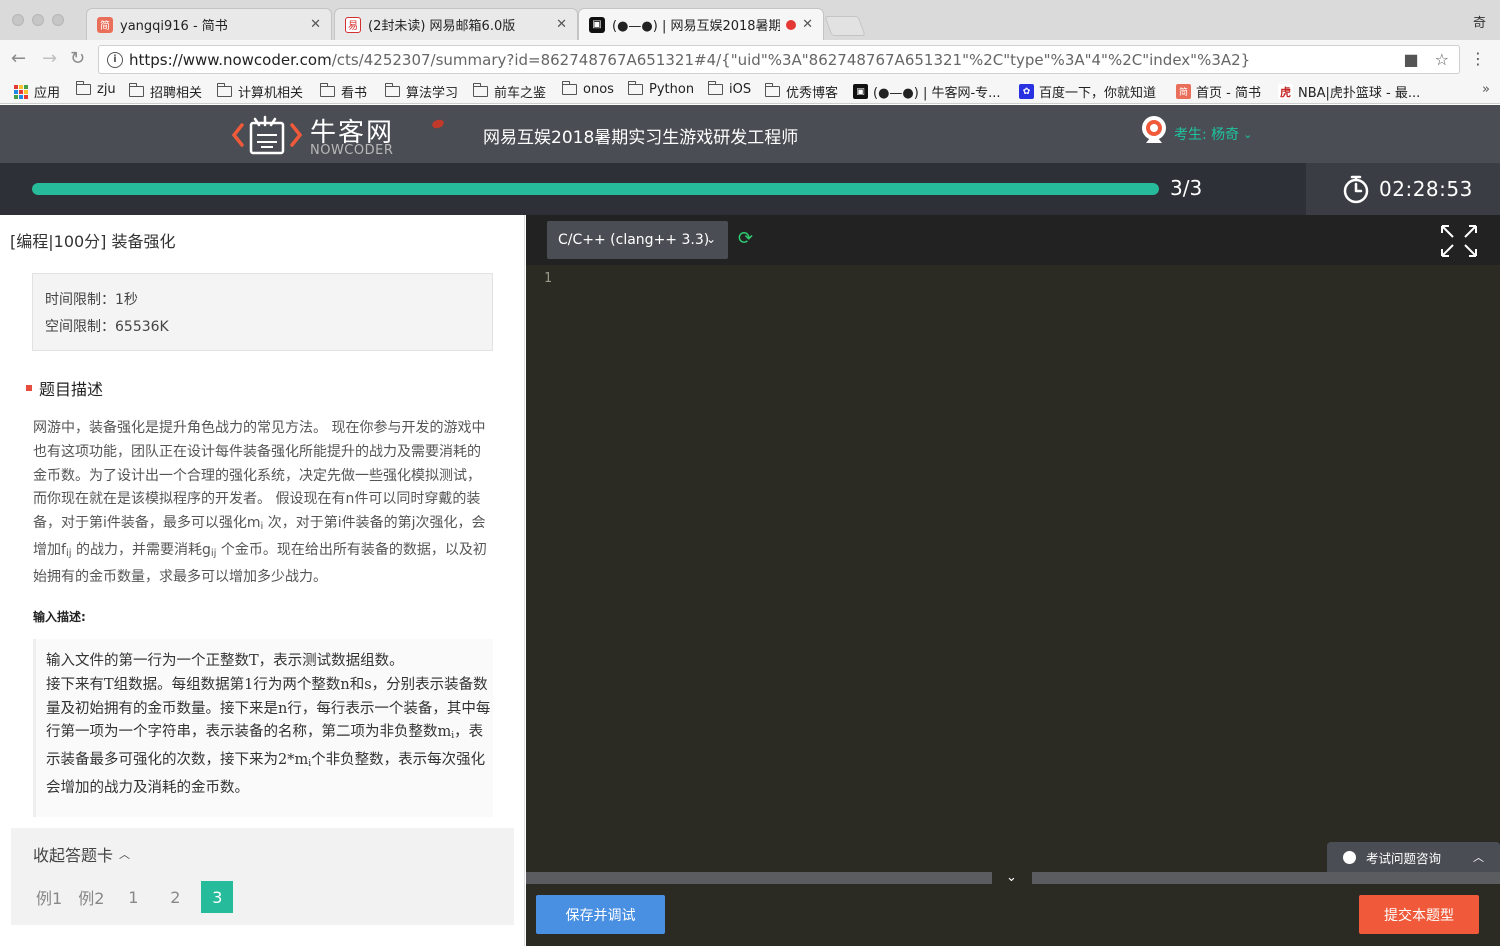 This screenshot has width=1500, height=946. I want to click on editor-toolbar: C/C++ (clang++ 3.3) ⌄ ⟳, so click(1013, 240).